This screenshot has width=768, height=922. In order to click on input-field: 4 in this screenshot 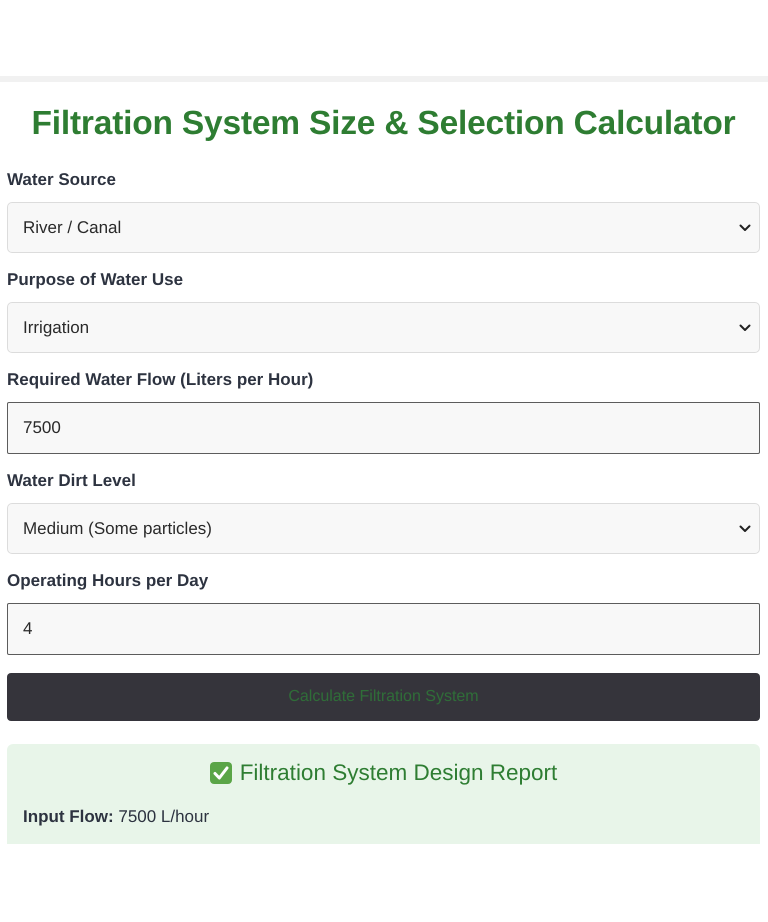, I will do `click(383, 629)`.